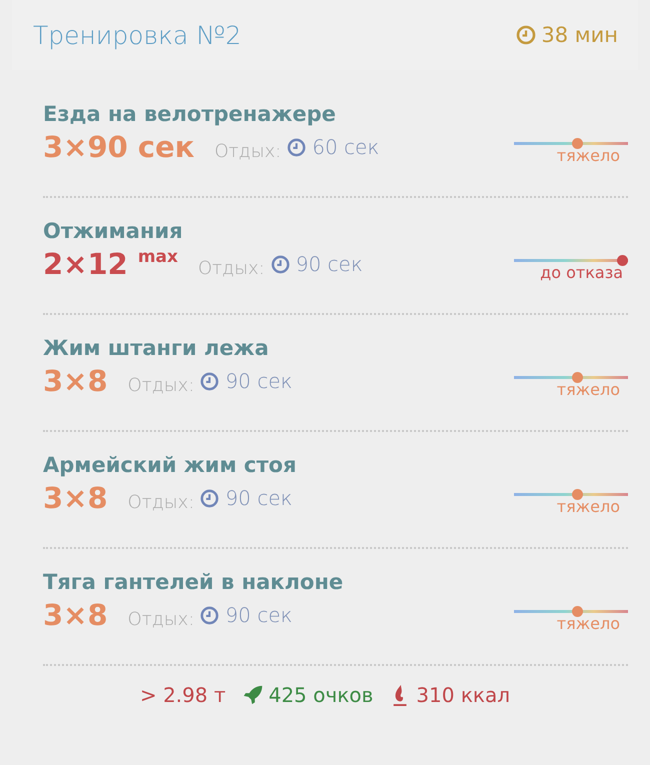 The height and width of the screenshot is (765, 650). Describe the element at coordinates (579, 35) in the screenshot. I see `duration-text: 38 мин` at that location.